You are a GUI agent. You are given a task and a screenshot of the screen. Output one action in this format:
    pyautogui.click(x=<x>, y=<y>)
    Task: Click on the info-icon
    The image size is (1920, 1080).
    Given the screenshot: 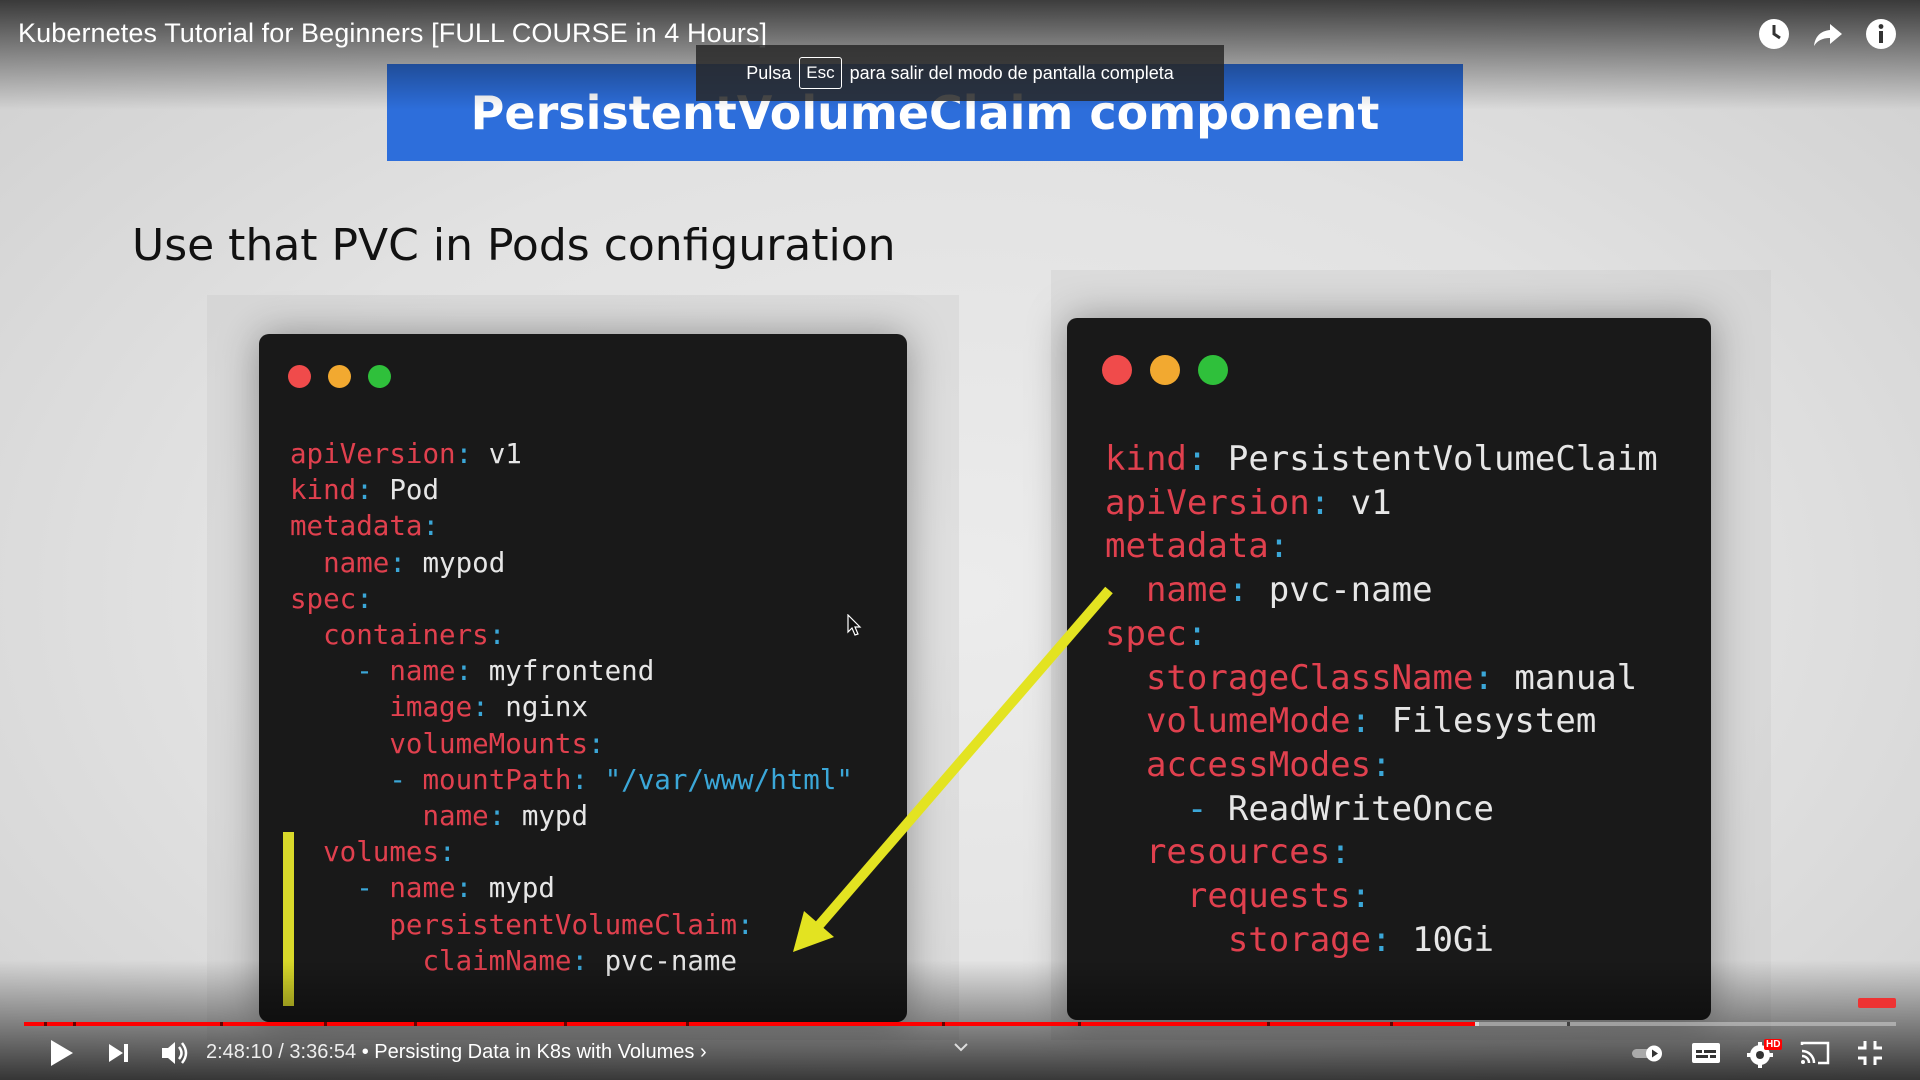 What is the action you would take?
    pyautogui.click(x=1881, y=34)
    